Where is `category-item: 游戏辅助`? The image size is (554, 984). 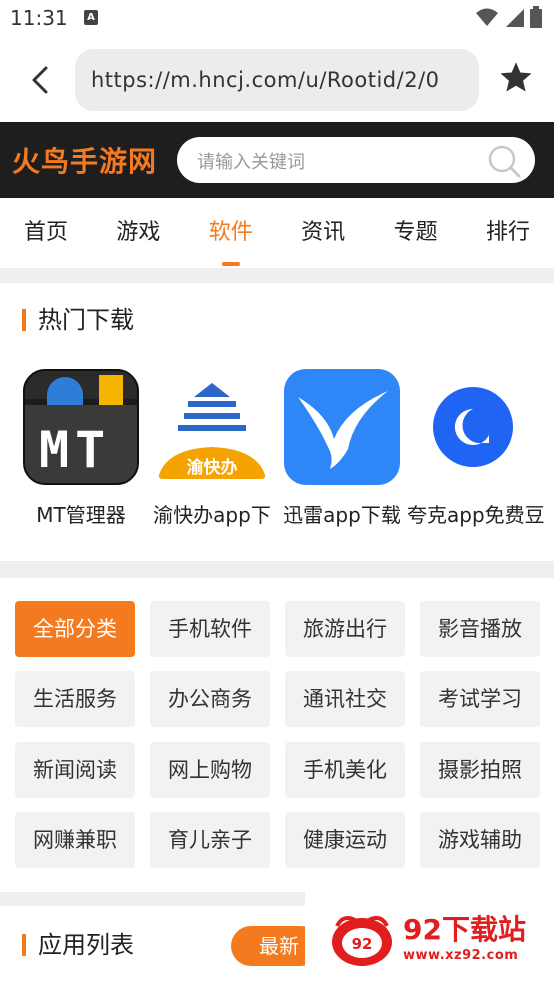
category-item: 游戏辅助 is located at coordinates (480, 840).